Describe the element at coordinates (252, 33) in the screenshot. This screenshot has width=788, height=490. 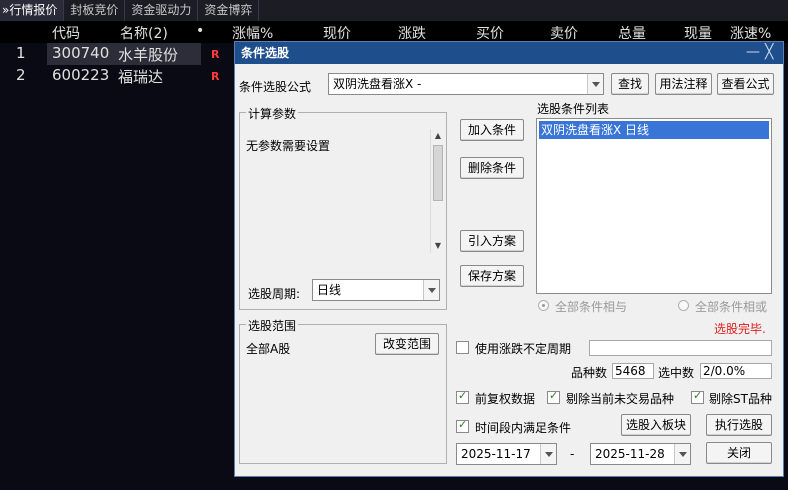
I see `column-header-change-pct: 涨幅%` at that location.